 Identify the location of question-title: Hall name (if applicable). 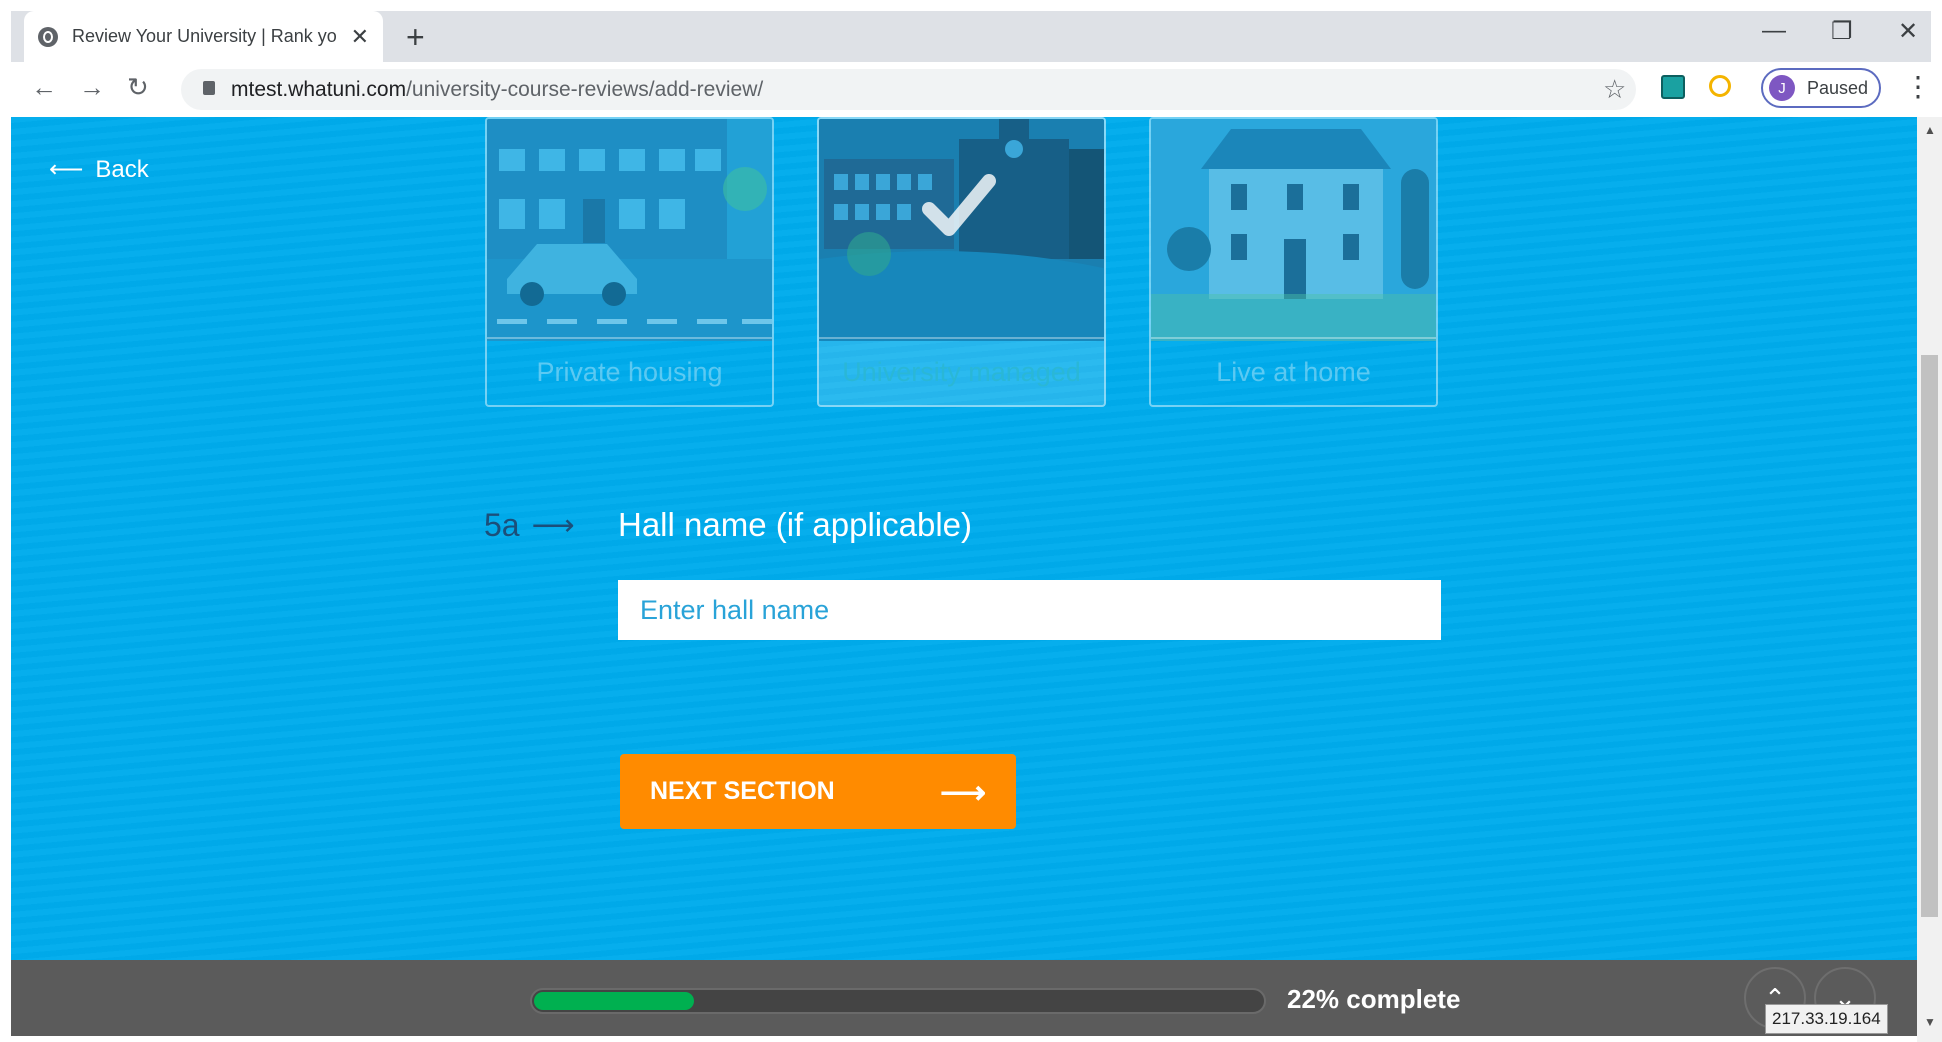
(795, 524).